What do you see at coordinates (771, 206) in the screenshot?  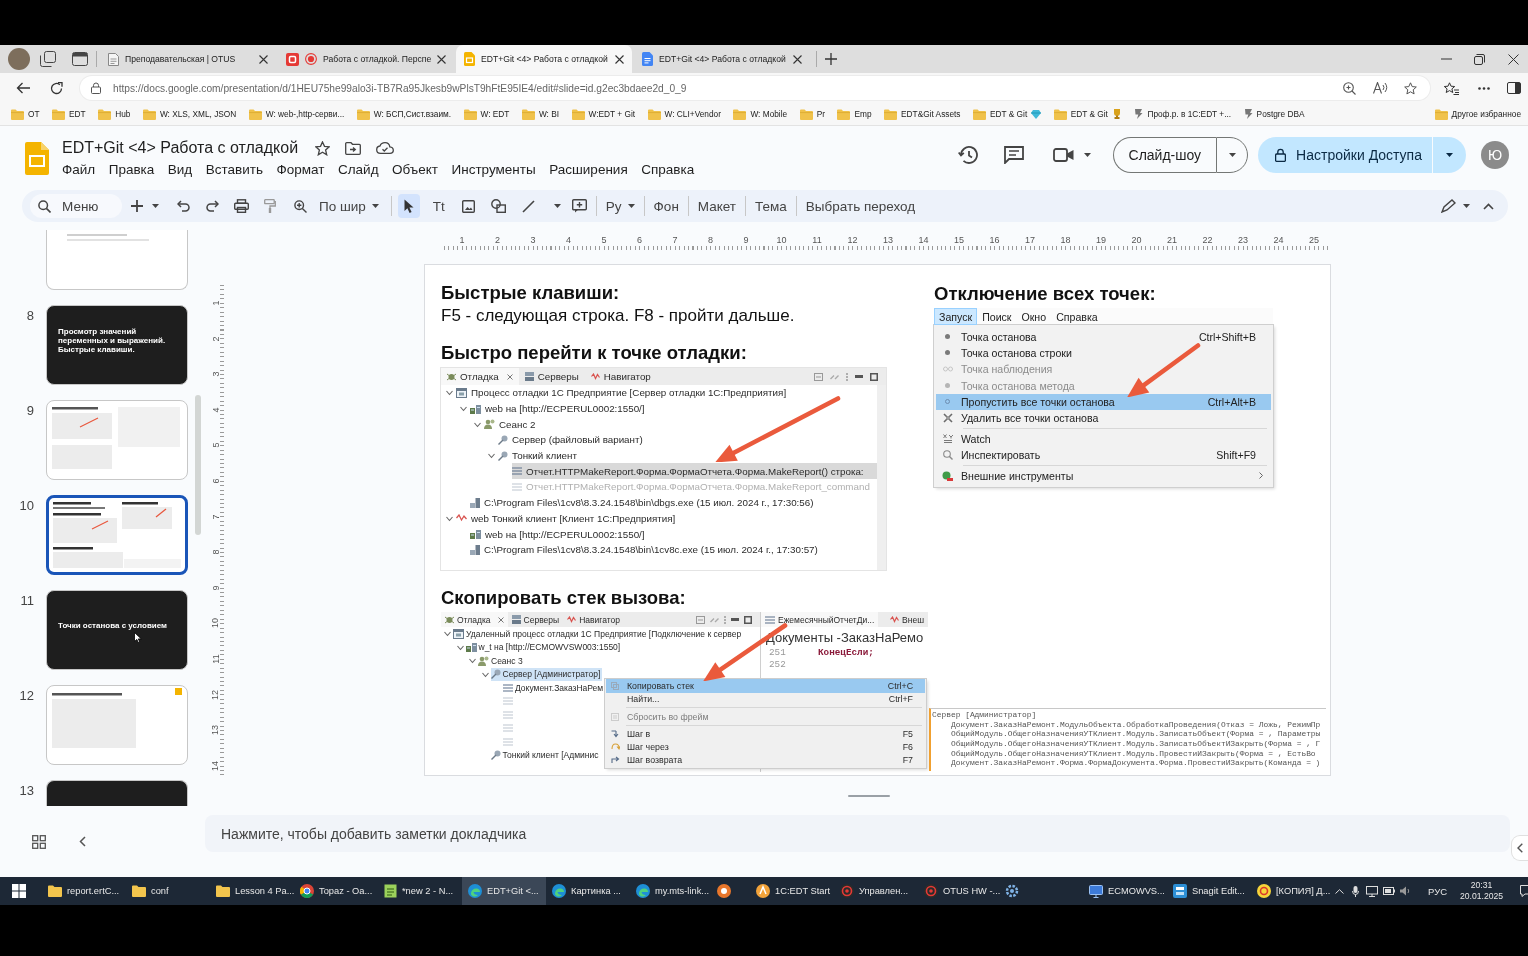 I see `toolbar-button: Тема` at bounding box center [771, 206].